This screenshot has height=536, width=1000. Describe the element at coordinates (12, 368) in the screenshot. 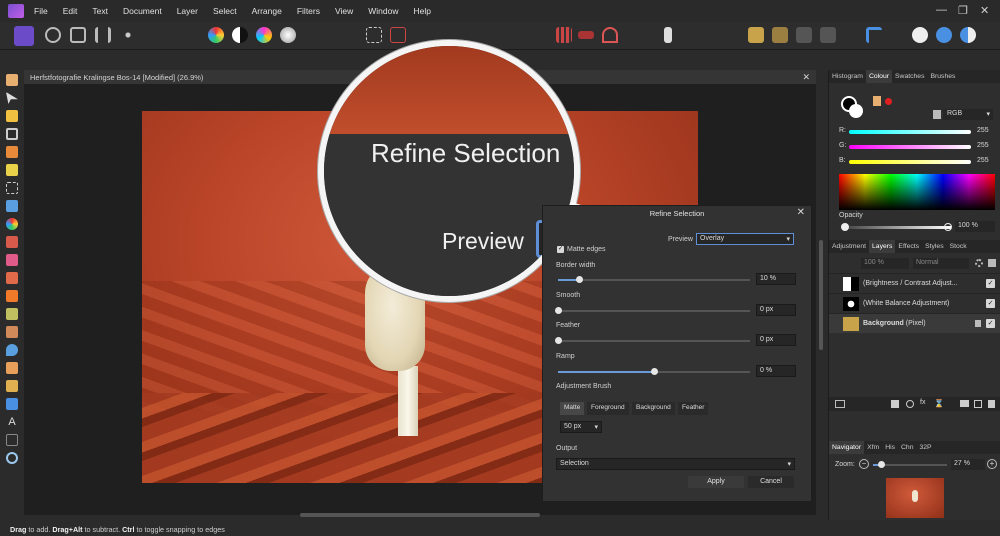

I see `smudge-tool-icon` at that location.